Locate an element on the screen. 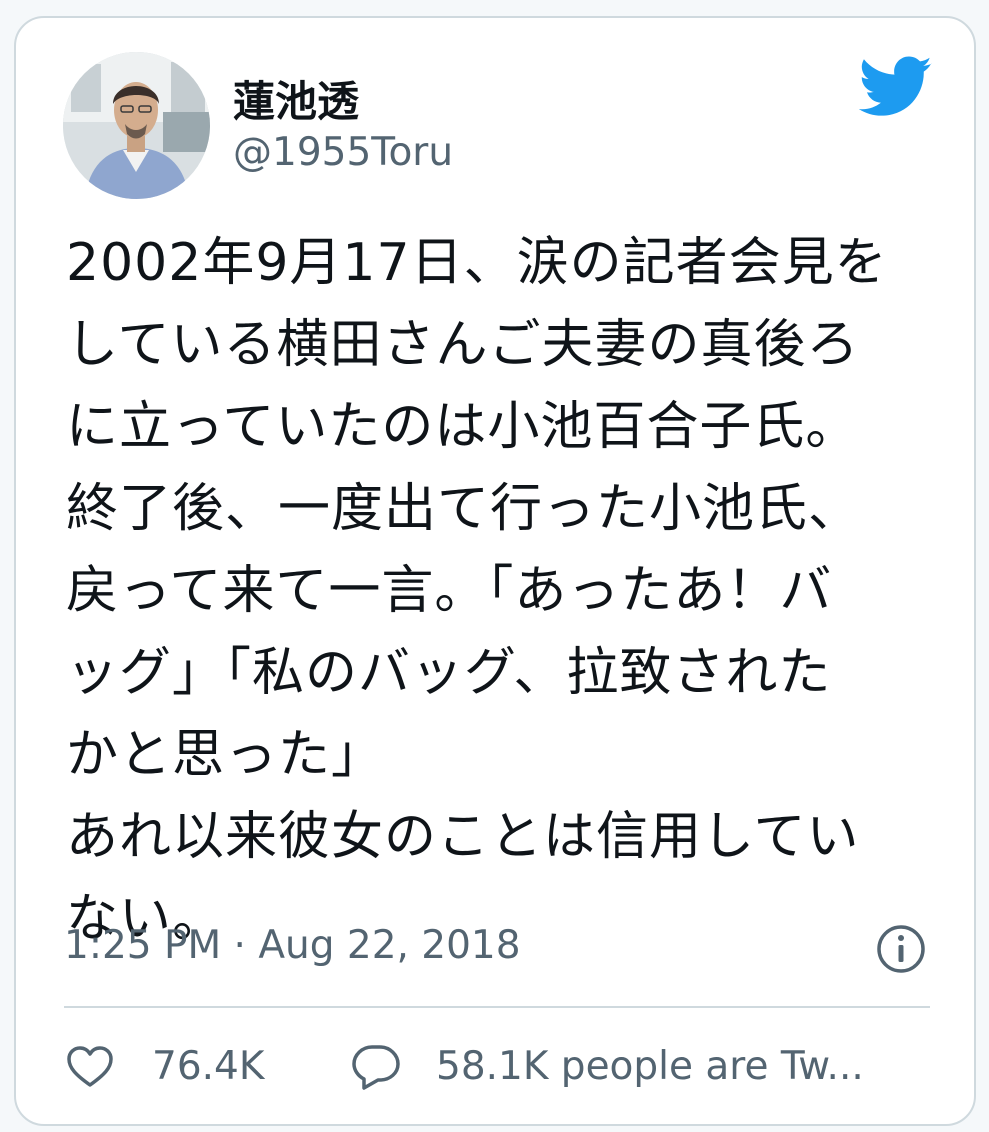 The width and height of the screenshot is (989, 1132). tweet-timestamp: 1:25 PM · Aug 22, 2018 is located at coordinates (292, 945).